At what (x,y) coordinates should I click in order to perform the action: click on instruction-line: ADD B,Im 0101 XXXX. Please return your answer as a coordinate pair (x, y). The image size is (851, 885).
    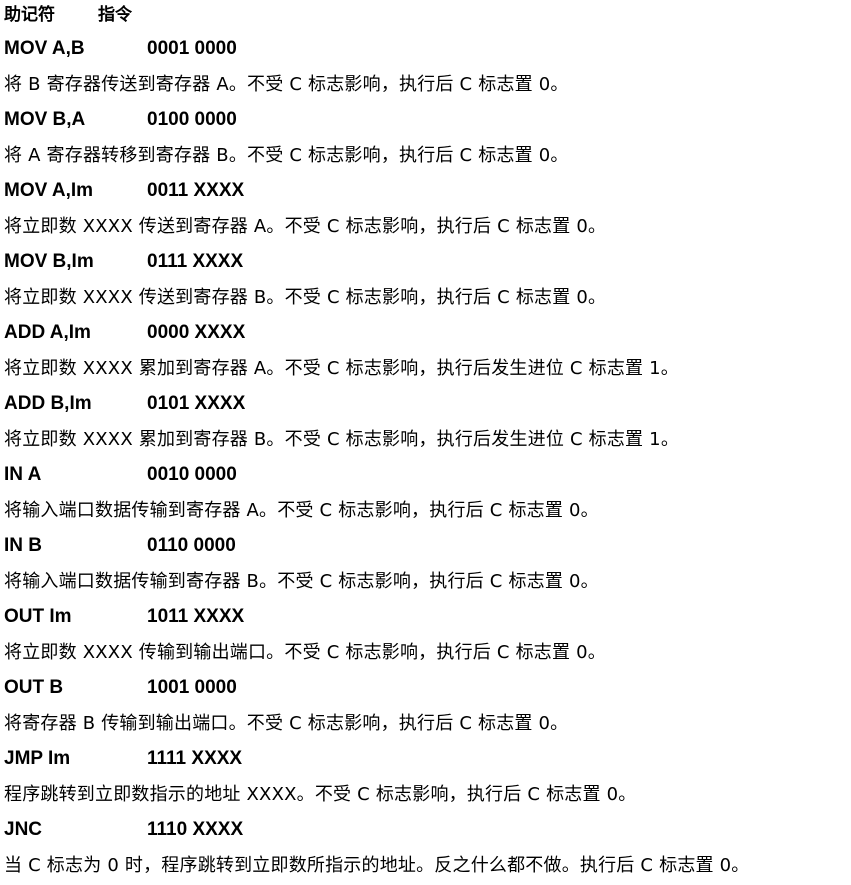
    Looking at the image, I should click on (426, 405).